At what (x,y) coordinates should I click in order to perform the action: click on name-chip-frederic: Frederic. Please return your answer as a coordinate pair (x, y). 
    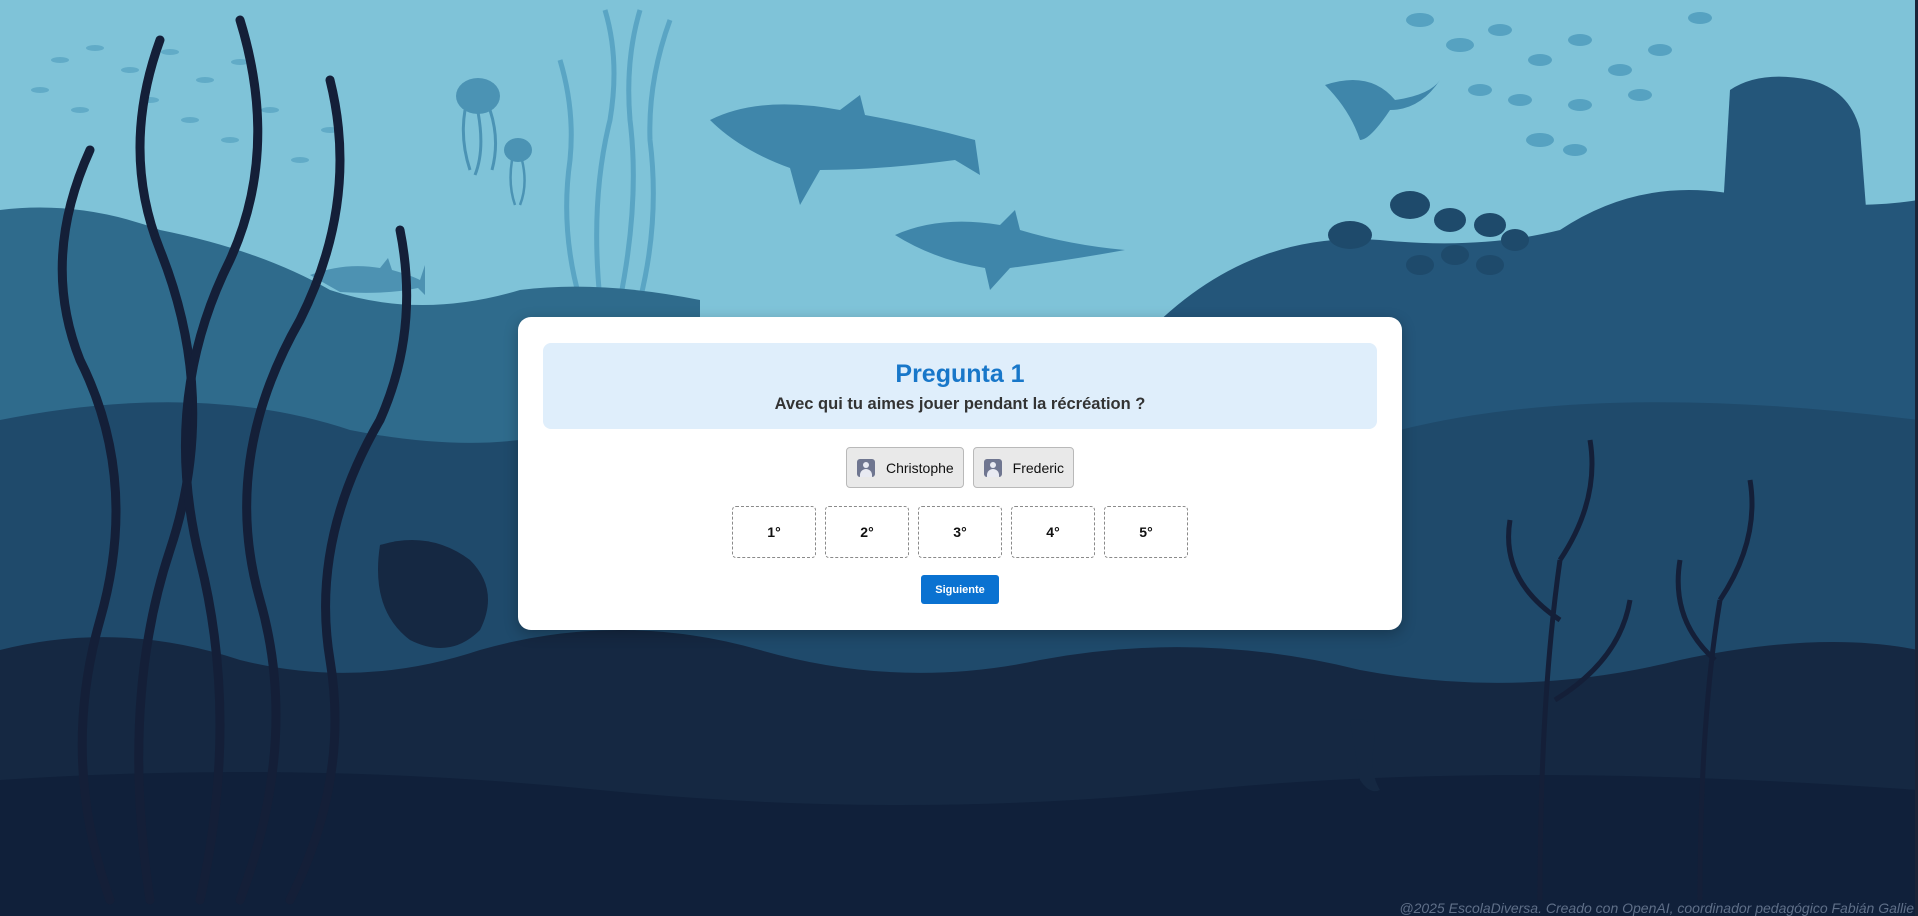
    Looking at the image, I should click on (1023, 467).